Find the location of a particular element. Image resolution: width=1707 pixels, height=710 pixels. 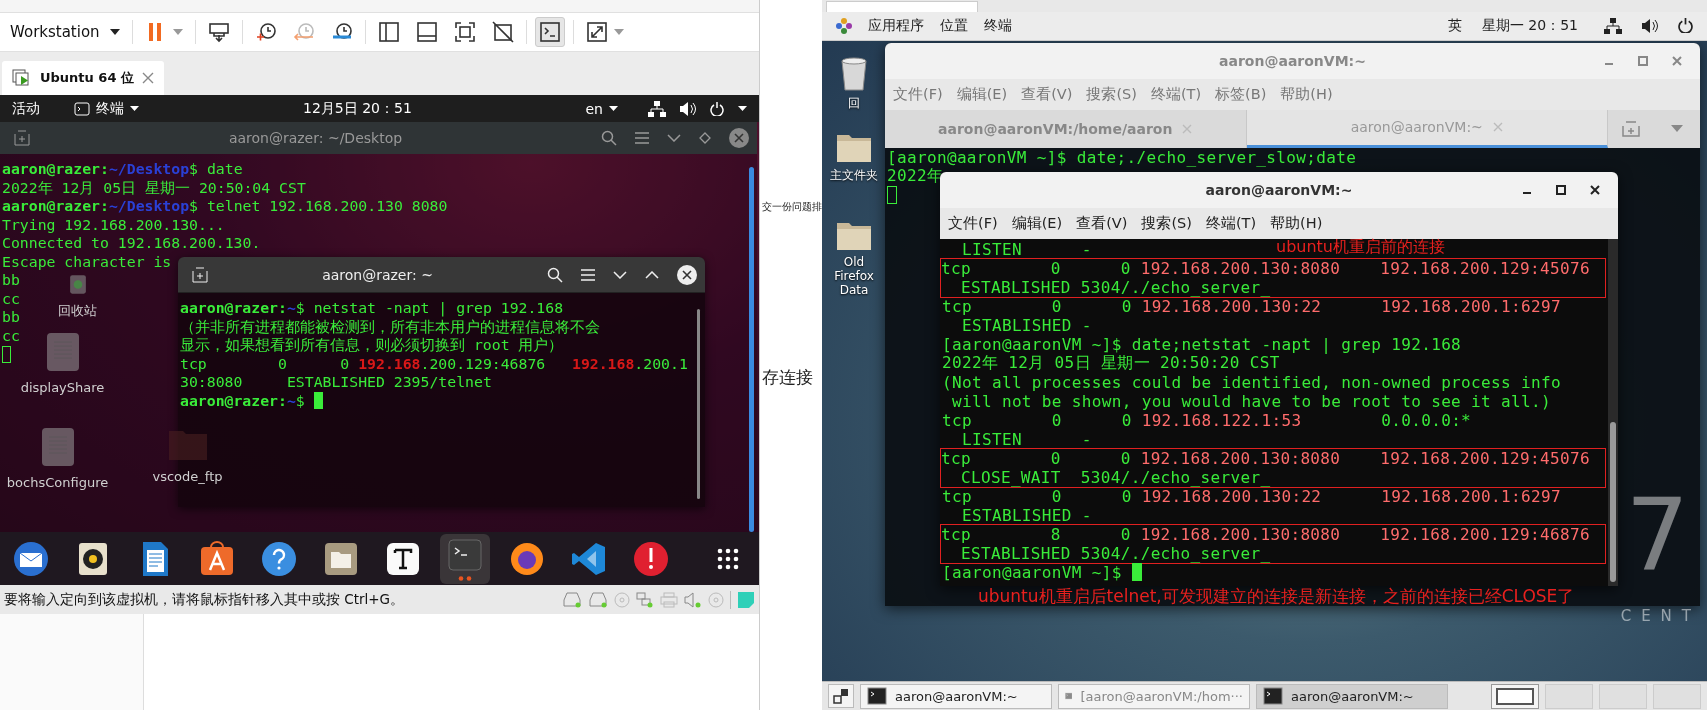

terminal-line: （并非所有进程都能被检测到，所有非本用户的进程信息将不会 is located at coordinates (390, 326).